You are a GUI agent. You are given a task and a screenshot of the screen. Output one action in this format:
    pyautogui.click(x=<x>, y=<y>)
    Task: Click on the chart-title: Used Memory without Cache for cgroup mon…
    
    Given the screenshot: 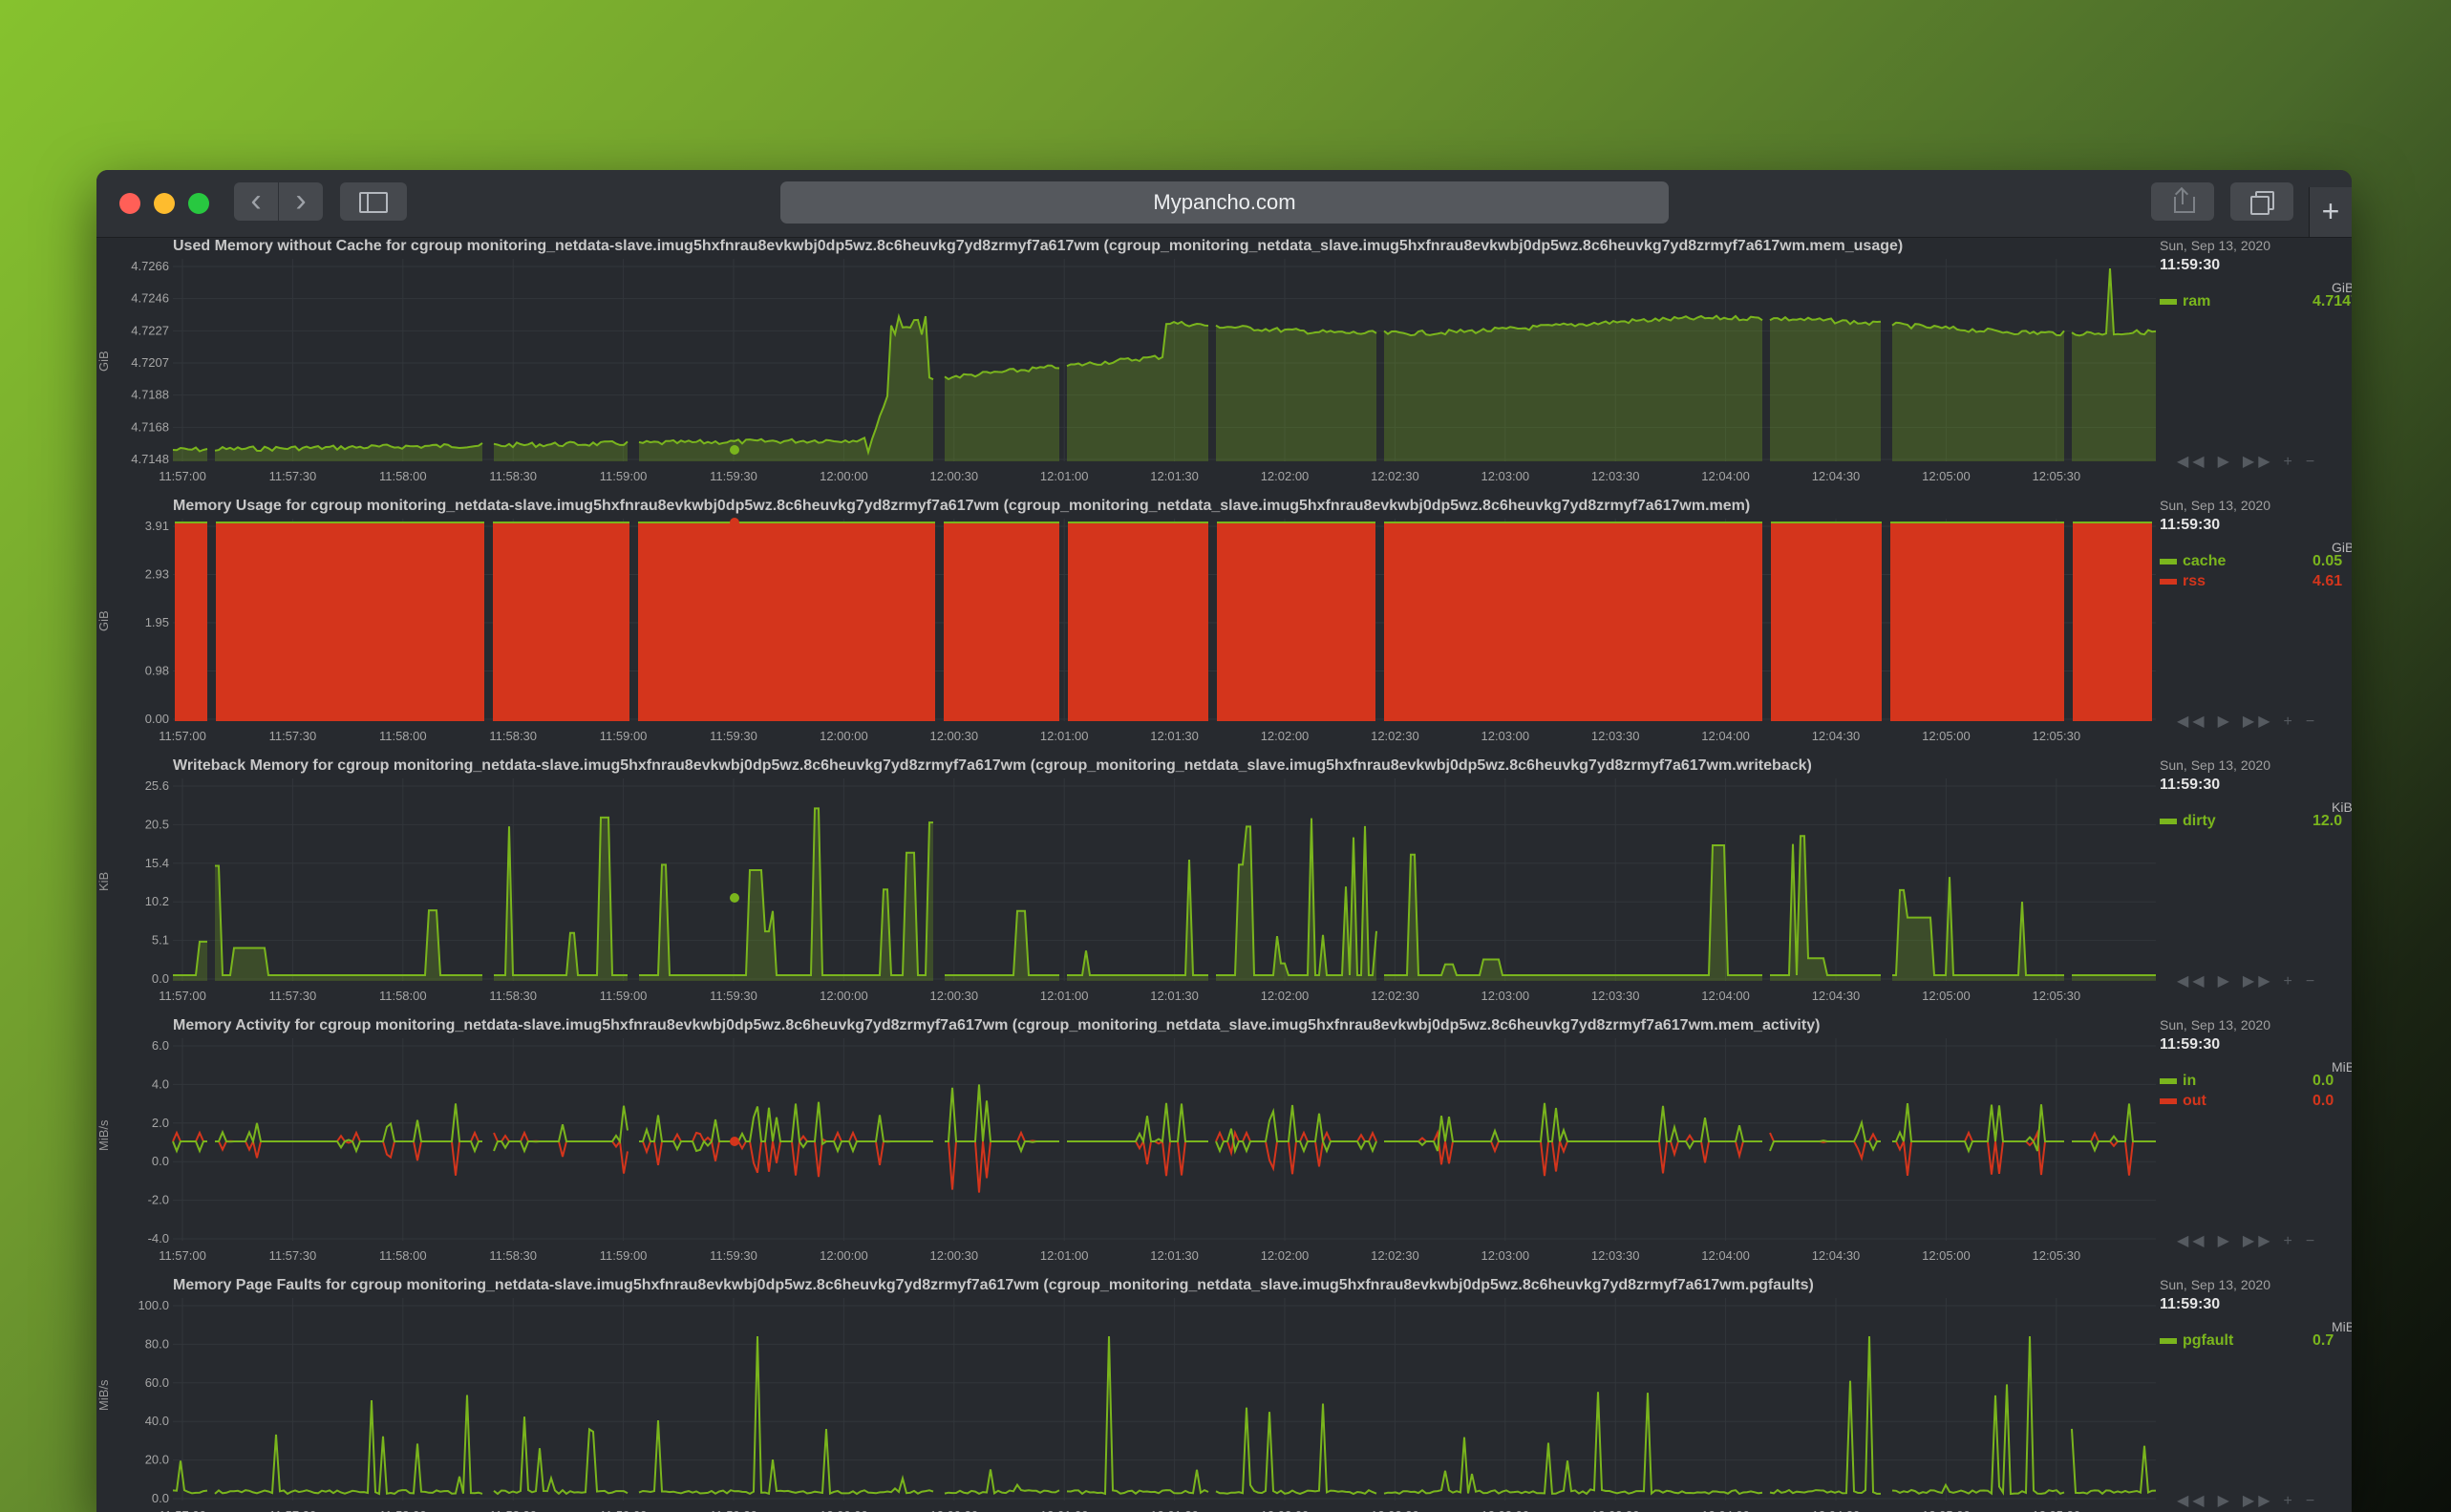 What is the action you would take?
    pyautogui.click(x=1038, y=246)
    